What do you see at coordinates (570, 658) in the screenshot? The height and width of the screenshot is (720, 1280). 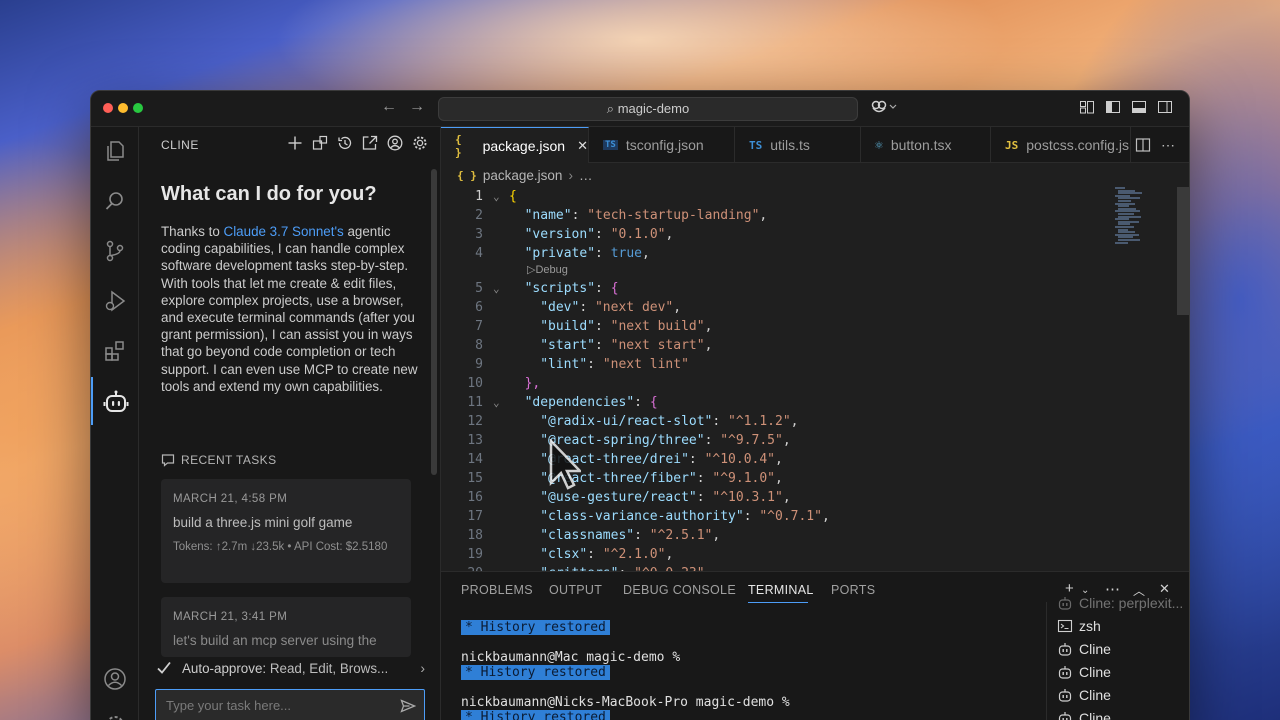 I see `terminal-line: nickbaumann@Mac magic-demo %` at bounding box center [570, 658].